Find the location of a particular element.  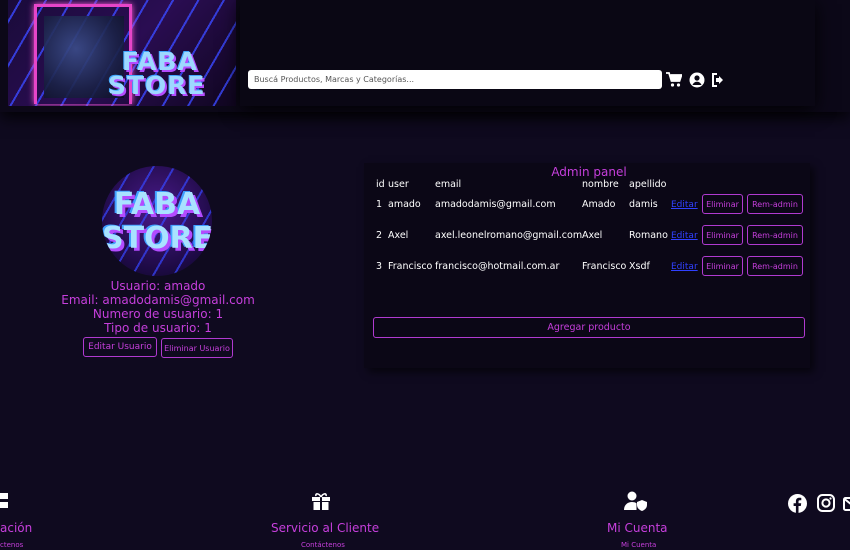

avatar: FABA STORE is located at coordinates (157, 221).